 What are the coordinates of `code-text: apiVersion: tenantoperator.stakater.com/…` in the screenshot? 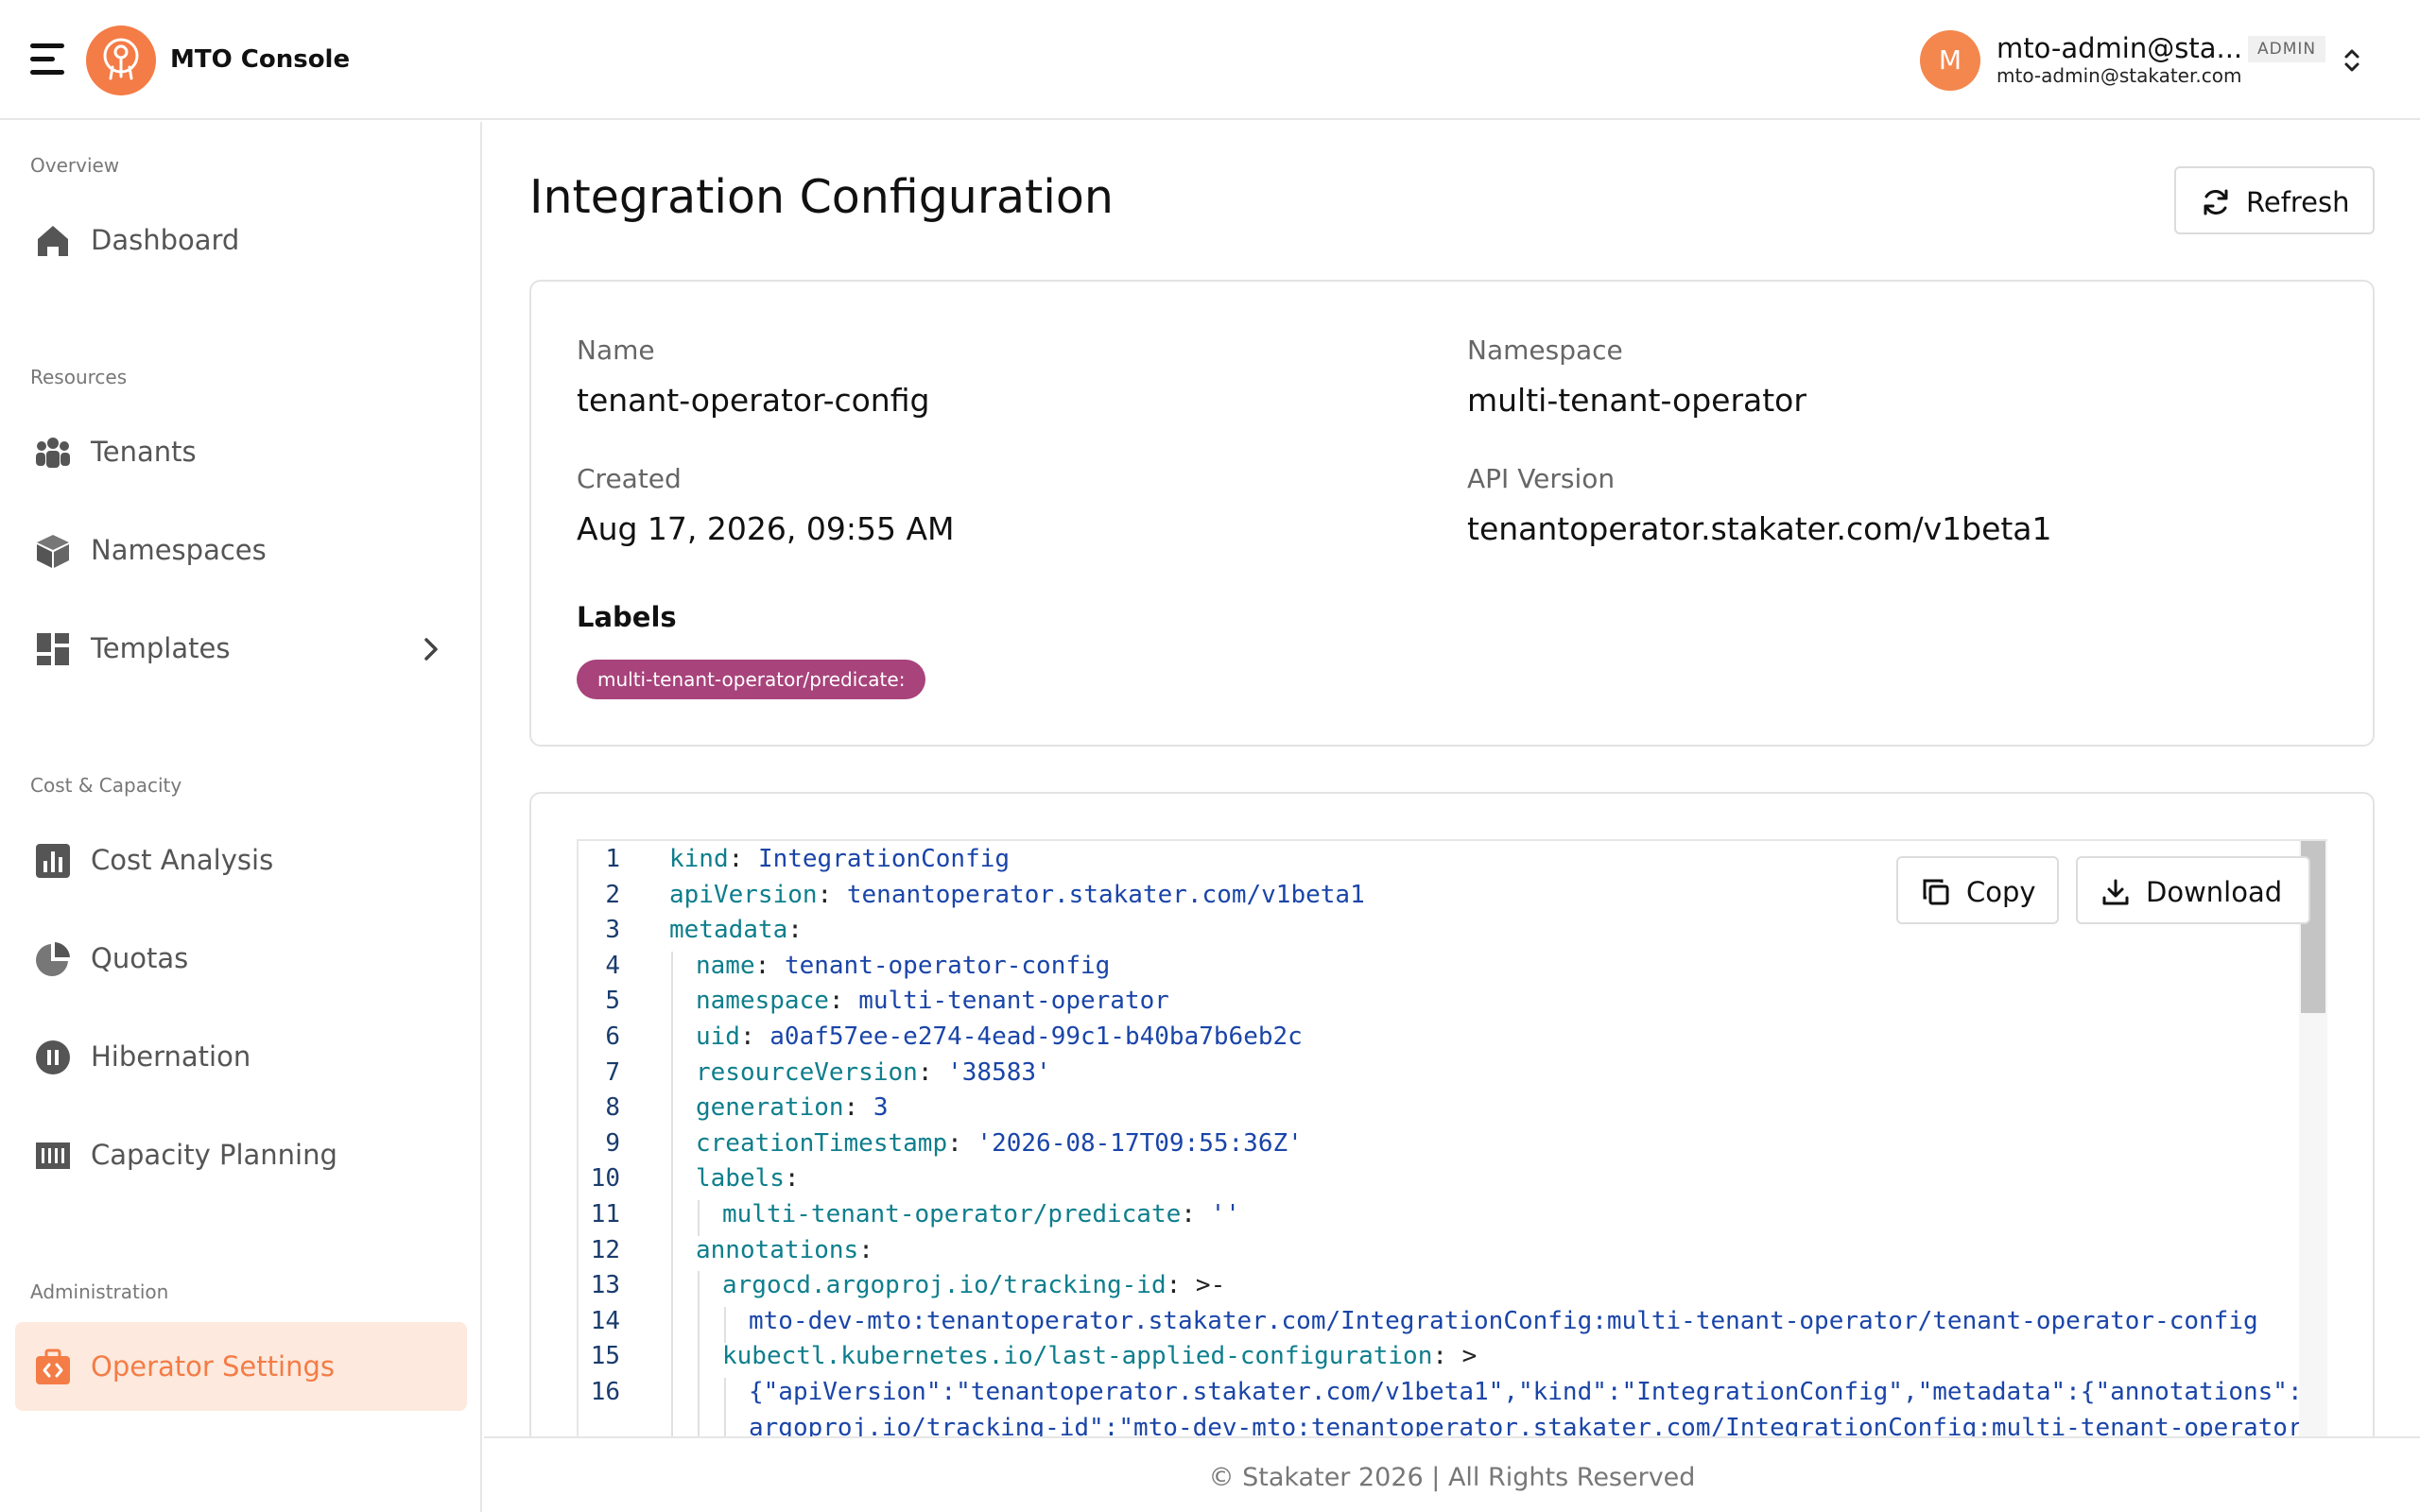 It's located at (1017, 895).